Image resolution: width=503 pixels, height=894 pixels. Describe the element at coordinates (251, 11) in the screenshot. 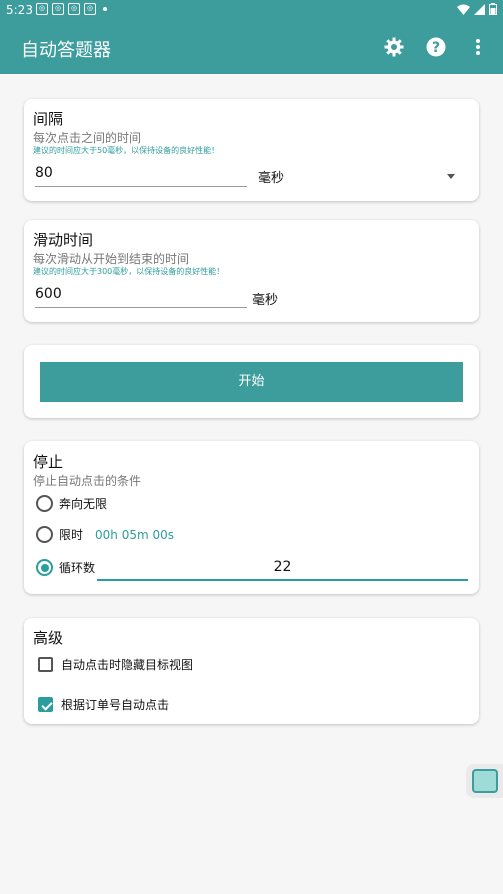

I see `status-bar: 5:23 ◎ ◎ ◎ ◎` at that location.